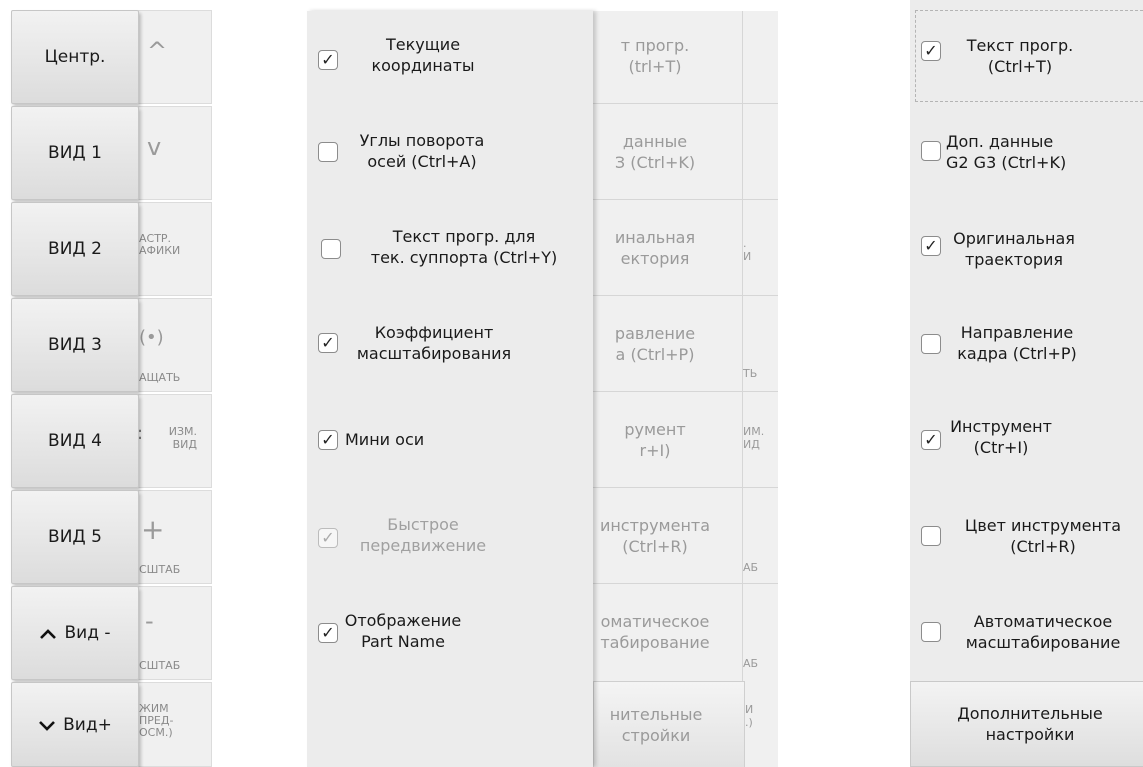 The width and height of the screenshot is (1143, 767). Describe the element at coordinates (87, 724) in the screenshot. I see `view-plus-label: Вид+` at that location.